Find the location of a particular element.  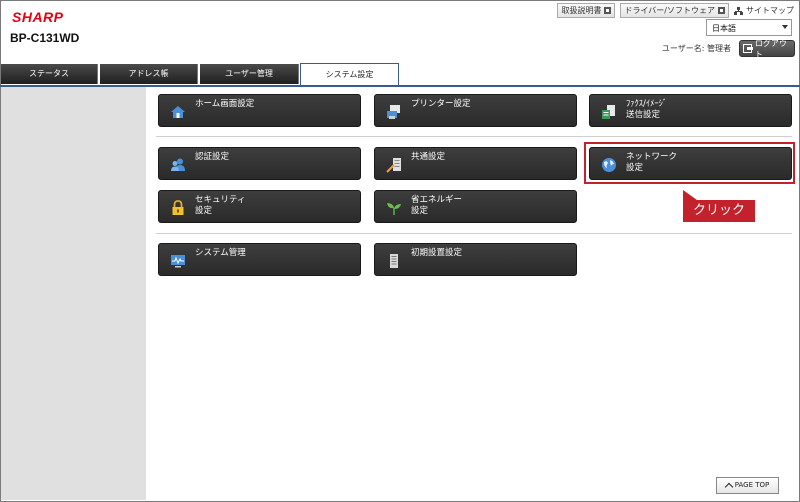

driver-link-label: ドライバー/ソフトウェア is located at coordinates (669, 10).